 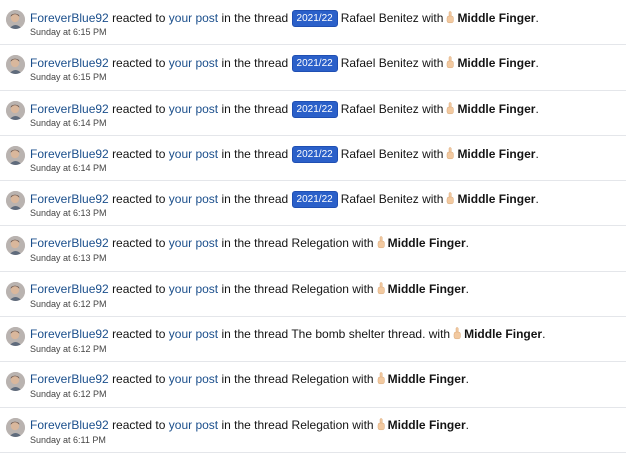 What do you see at coordinates (68, 439) in the screenshot?
I see `timestamp: Sunday at 6:11 PM` at bounding box center [68, 439].